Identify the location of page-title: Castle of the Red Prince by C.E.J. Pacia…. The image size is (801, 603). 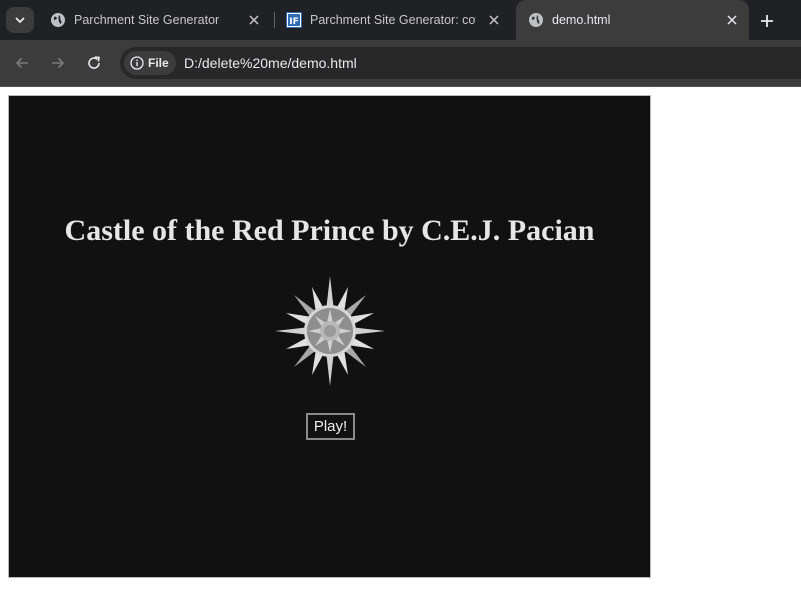
(329, 230).